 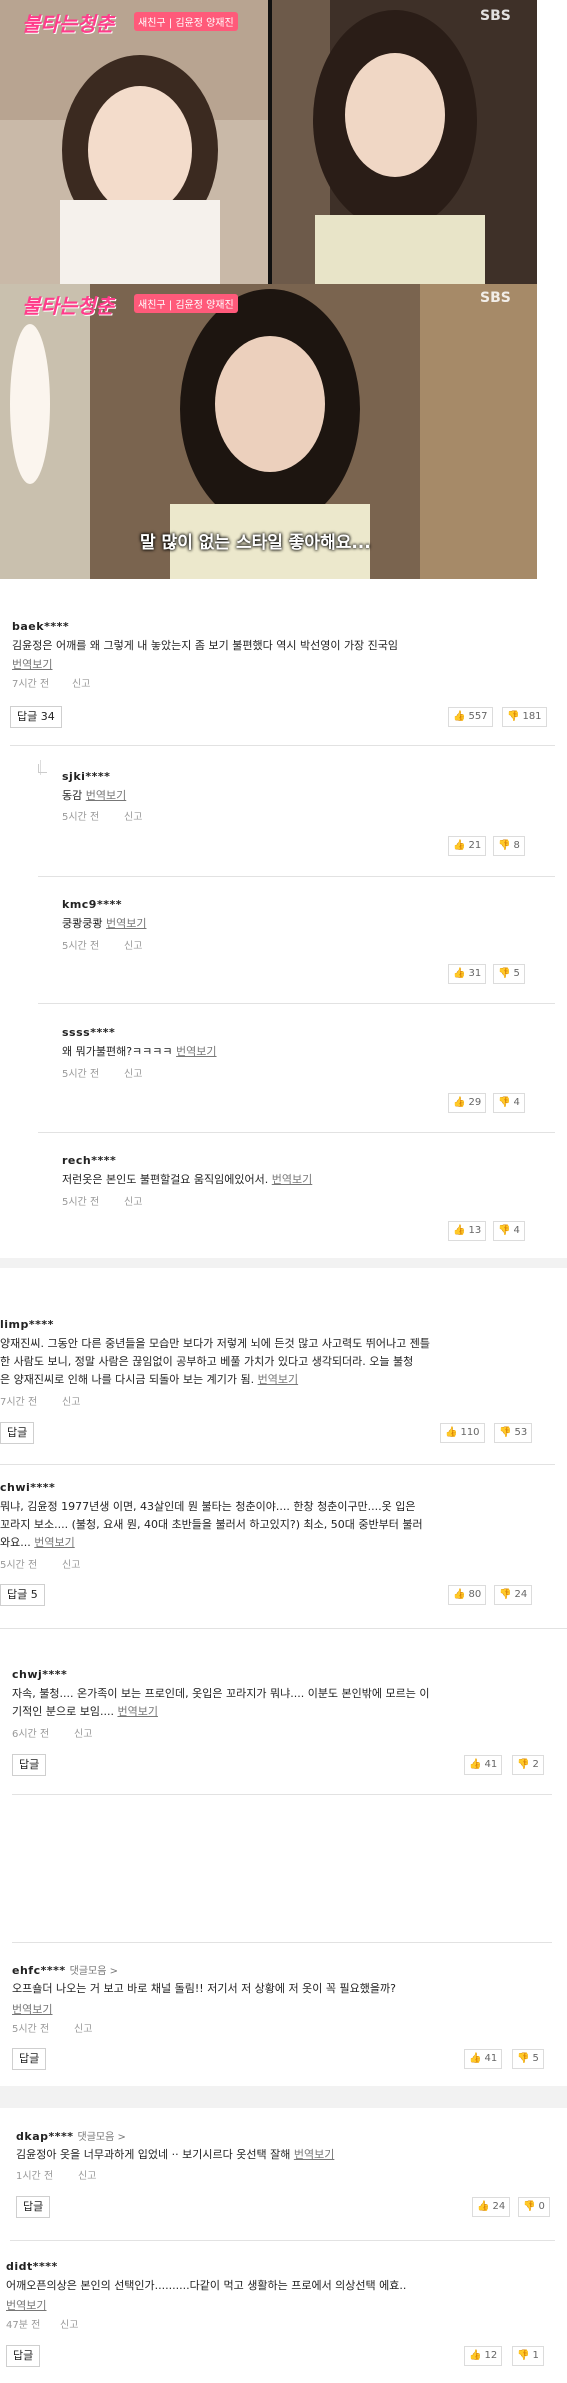 What do you see at coordinates (89, 1160) in the screenshot?
I see `reply-author: rech****` at bounding box center [89, 1160].